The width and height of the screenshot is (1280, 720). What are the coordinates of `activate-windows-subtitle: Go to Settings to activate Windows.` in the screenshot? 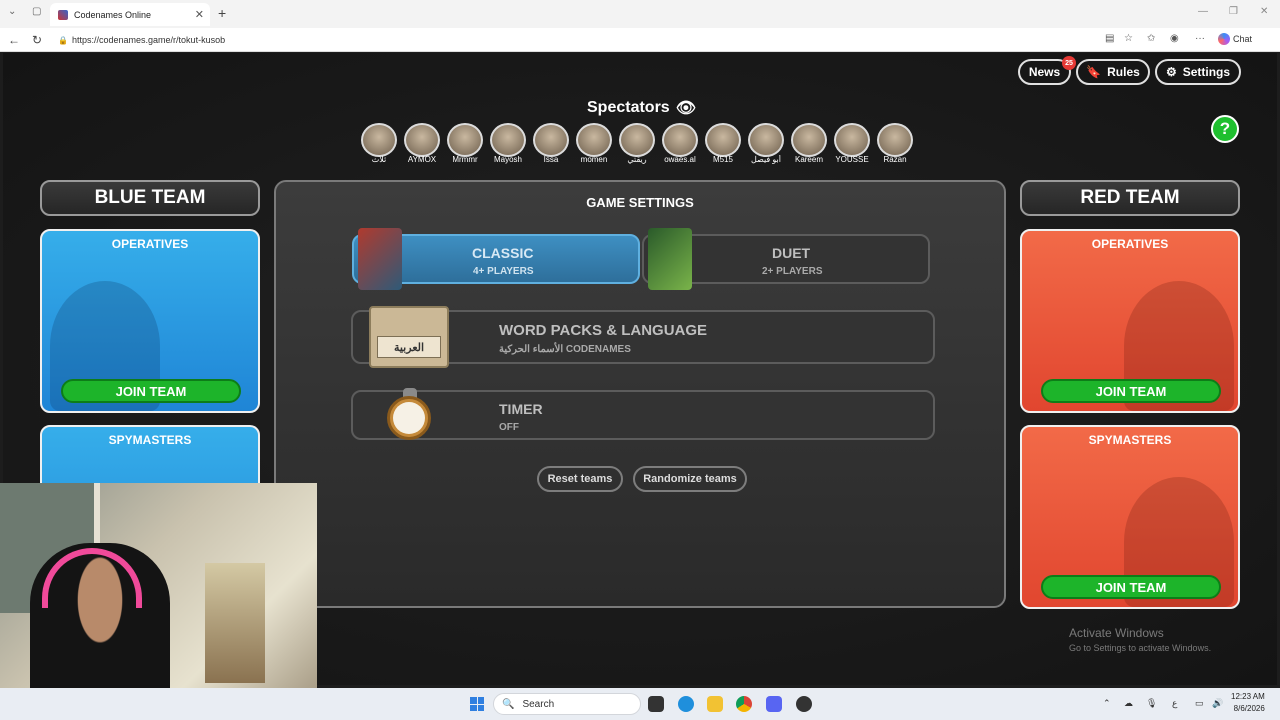 It's located at (1140, 648).